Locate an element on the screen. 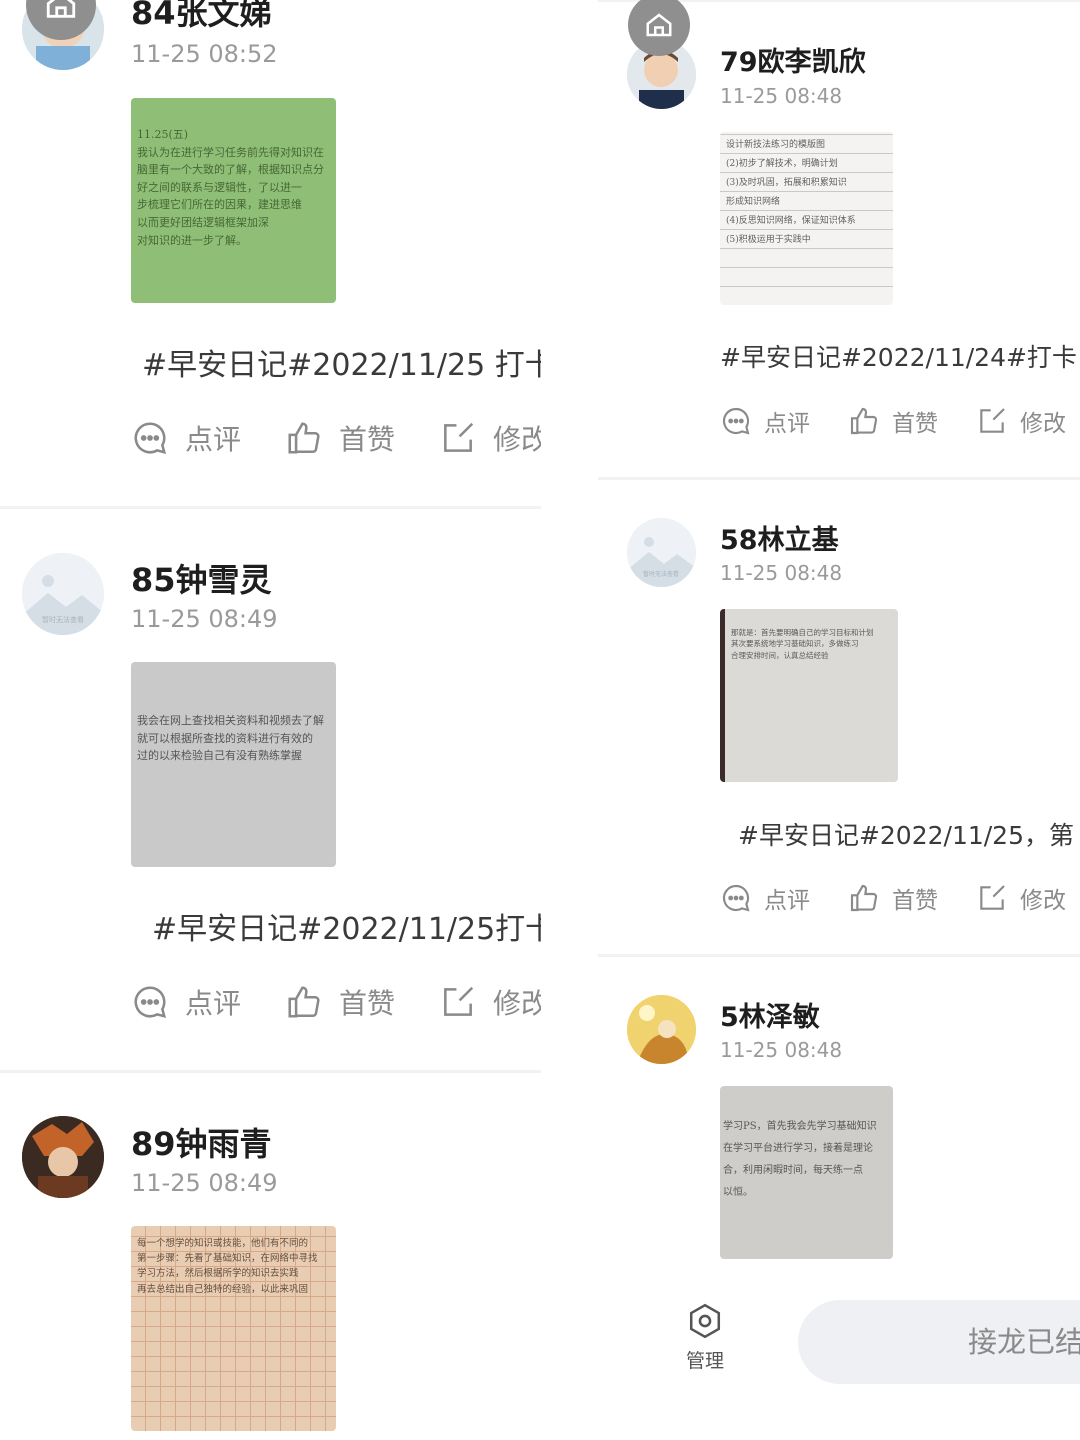 This screenshot has height=1440, width=1080. post-author-name: 58林立基 is located at coordinates (779, 537).